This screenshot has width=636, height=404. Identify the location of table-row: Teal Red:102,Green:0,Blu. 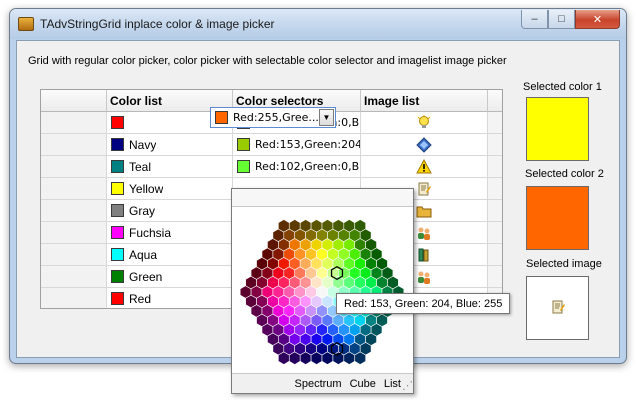
(271, 167).